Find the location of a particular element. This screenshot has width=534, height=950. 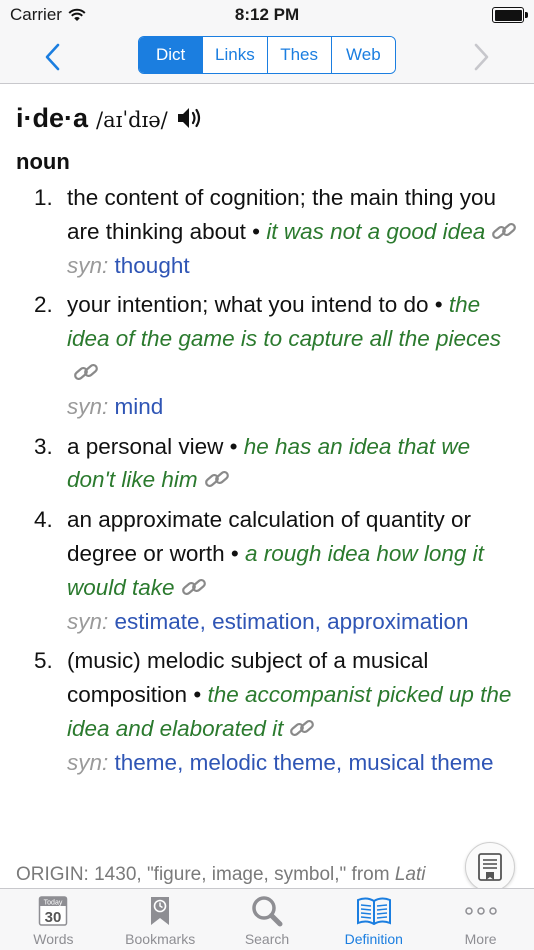

synonym-link: musical theme is located at coordinates (420, 762).